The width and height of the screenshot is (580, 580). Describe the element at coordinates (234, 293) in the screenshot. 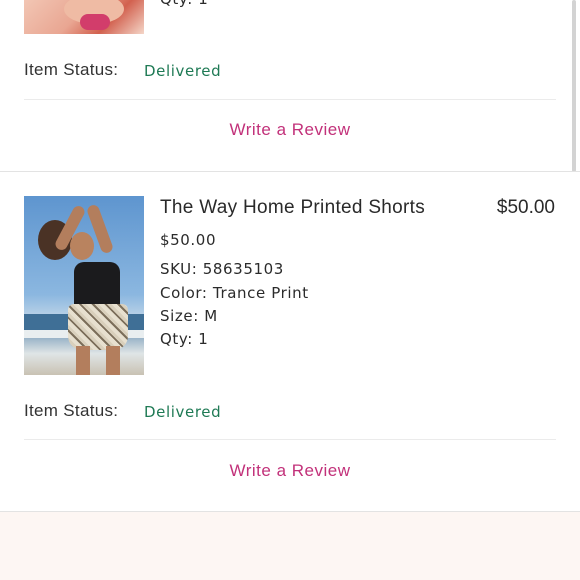

I see `product-color: Color: Trance Print` at that location.